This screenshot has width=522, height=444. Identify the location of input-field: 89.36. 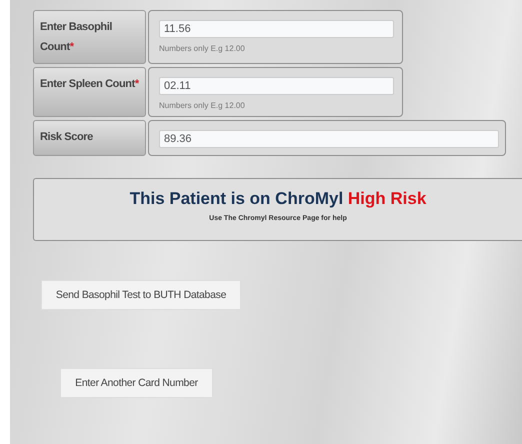
(329, 139).